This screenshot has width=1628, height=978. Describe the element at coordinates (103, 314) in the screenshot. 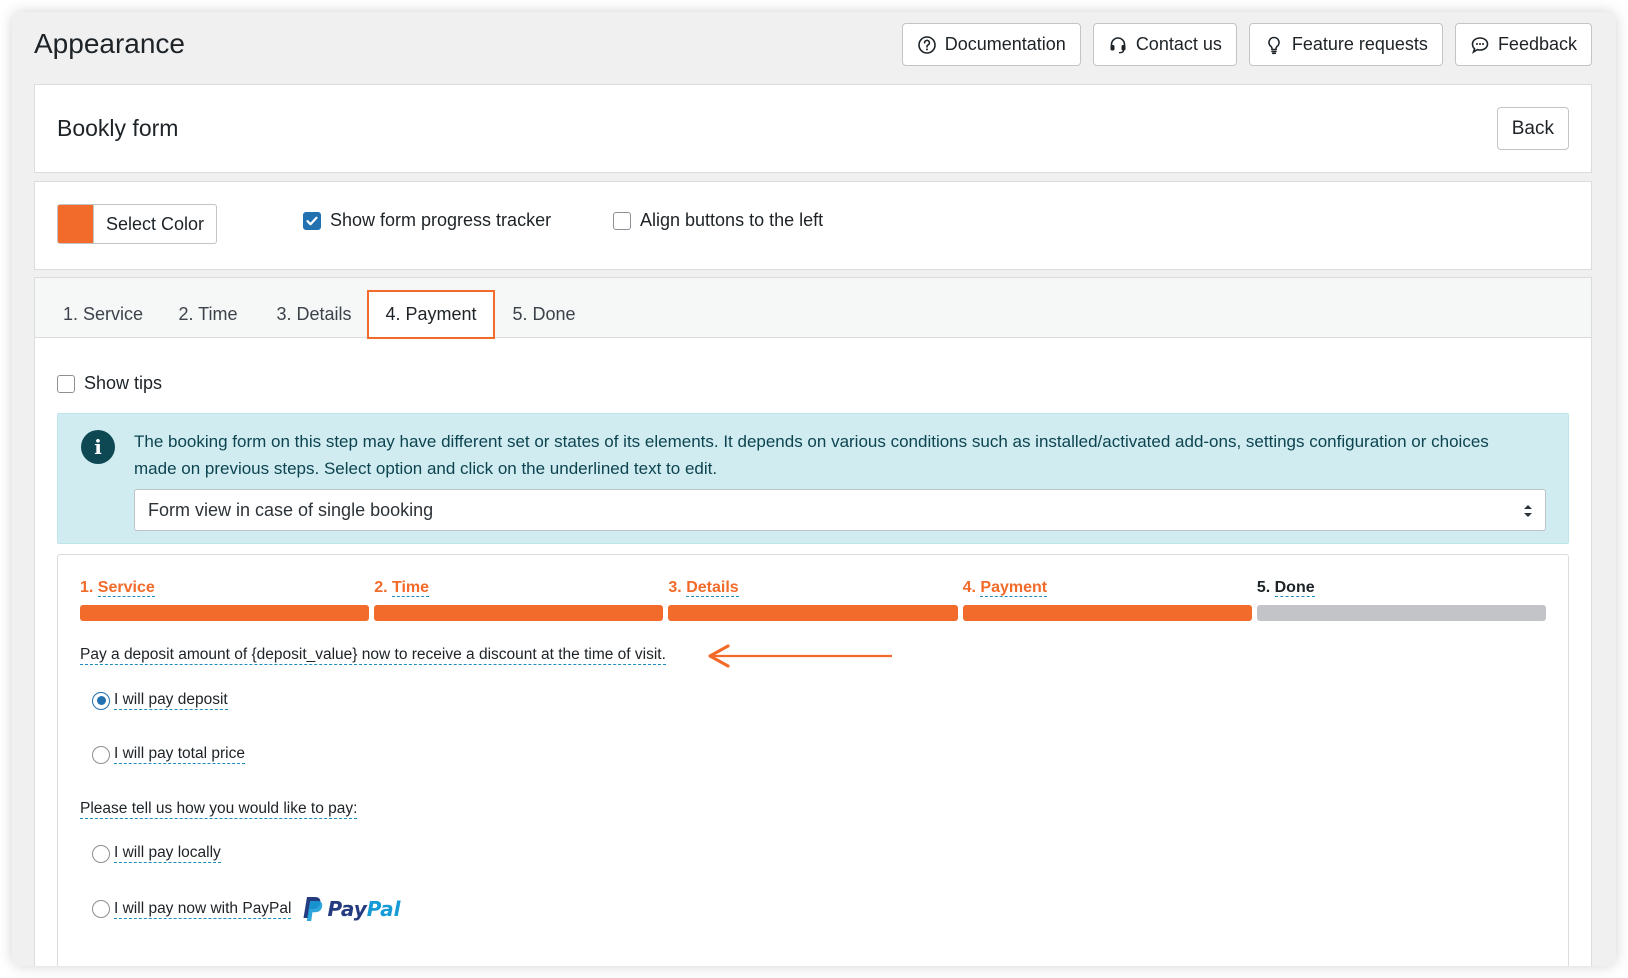

I see `tab-service: 1. Service` at that location.